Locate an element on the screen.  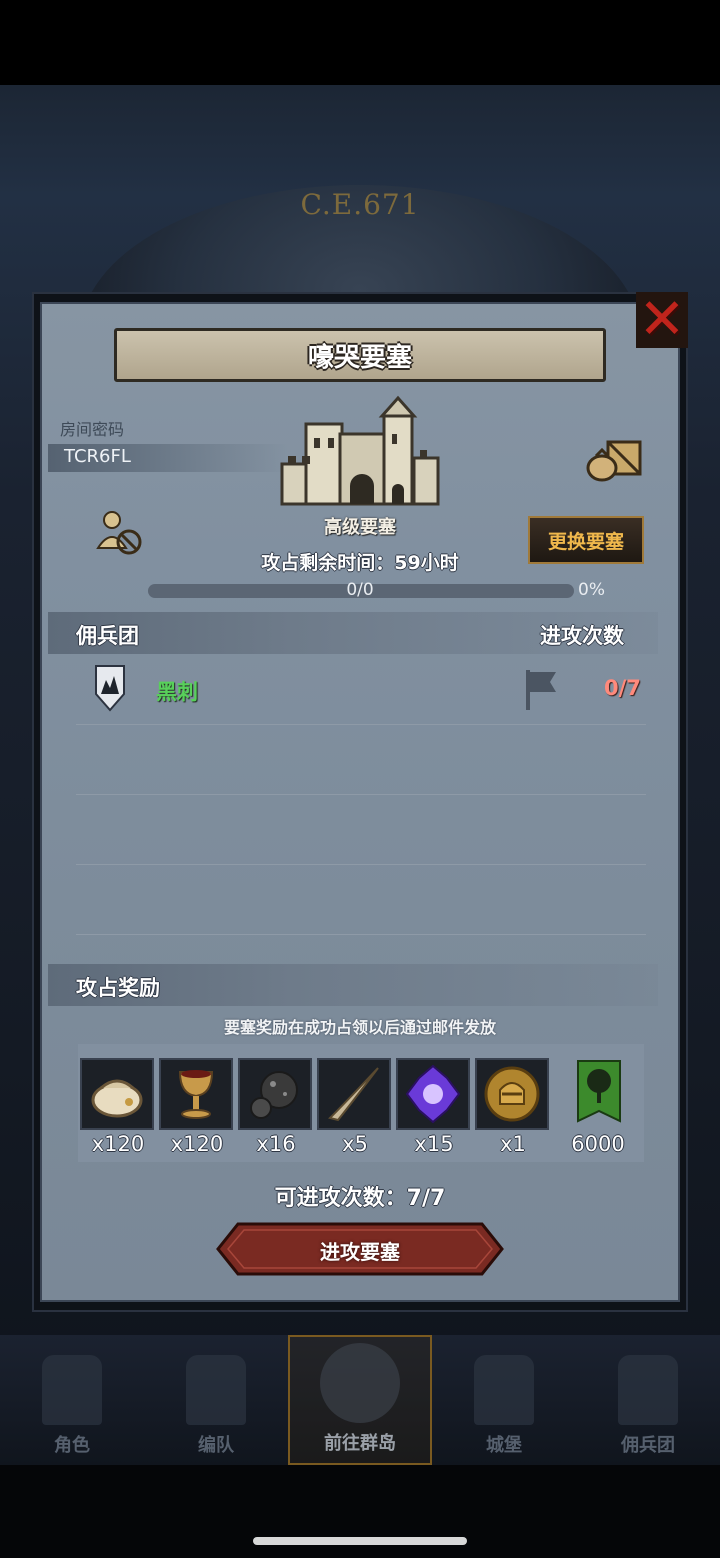
room-code-value: TCR6FL is located at coordinates (97, 456).